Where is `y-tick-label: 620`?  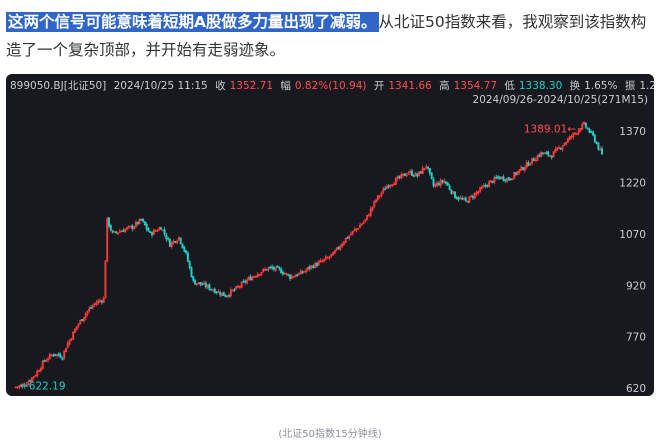
y-tick-label: 620 is located at coordinates (636, 389).